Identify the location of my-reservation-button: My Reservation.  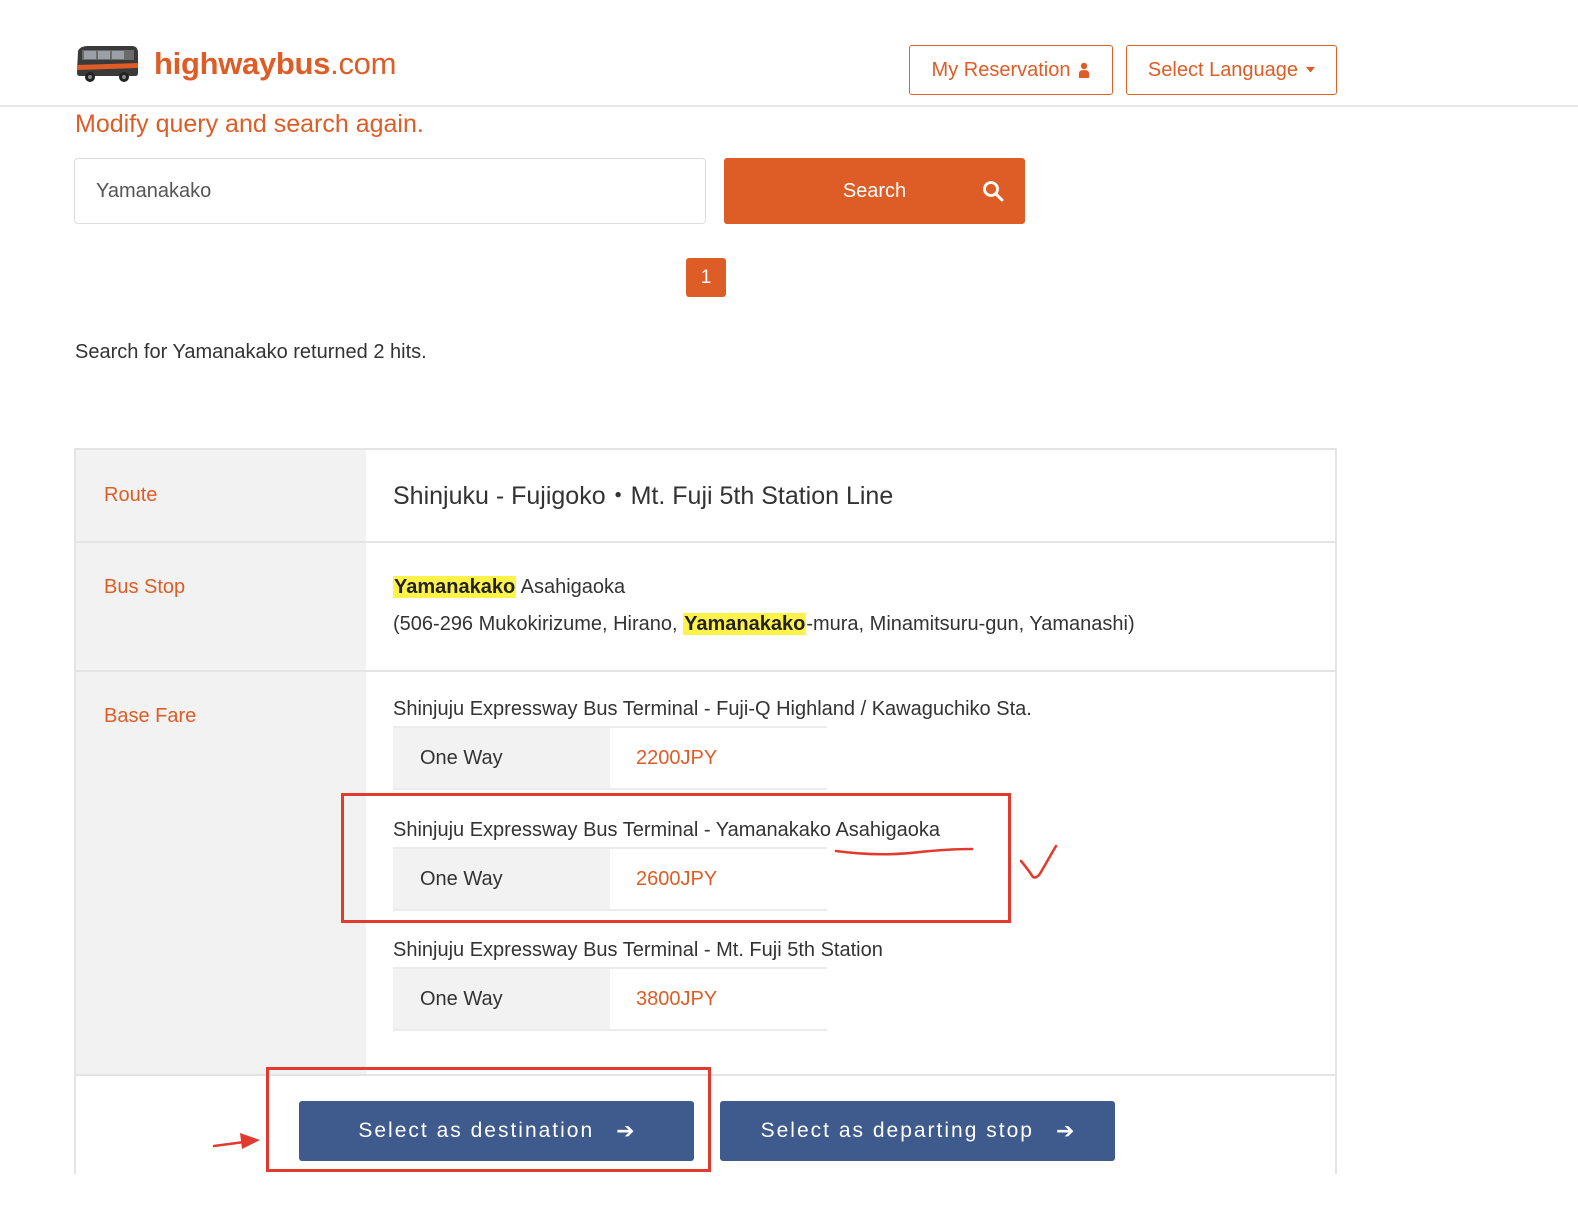
(1011, 70).